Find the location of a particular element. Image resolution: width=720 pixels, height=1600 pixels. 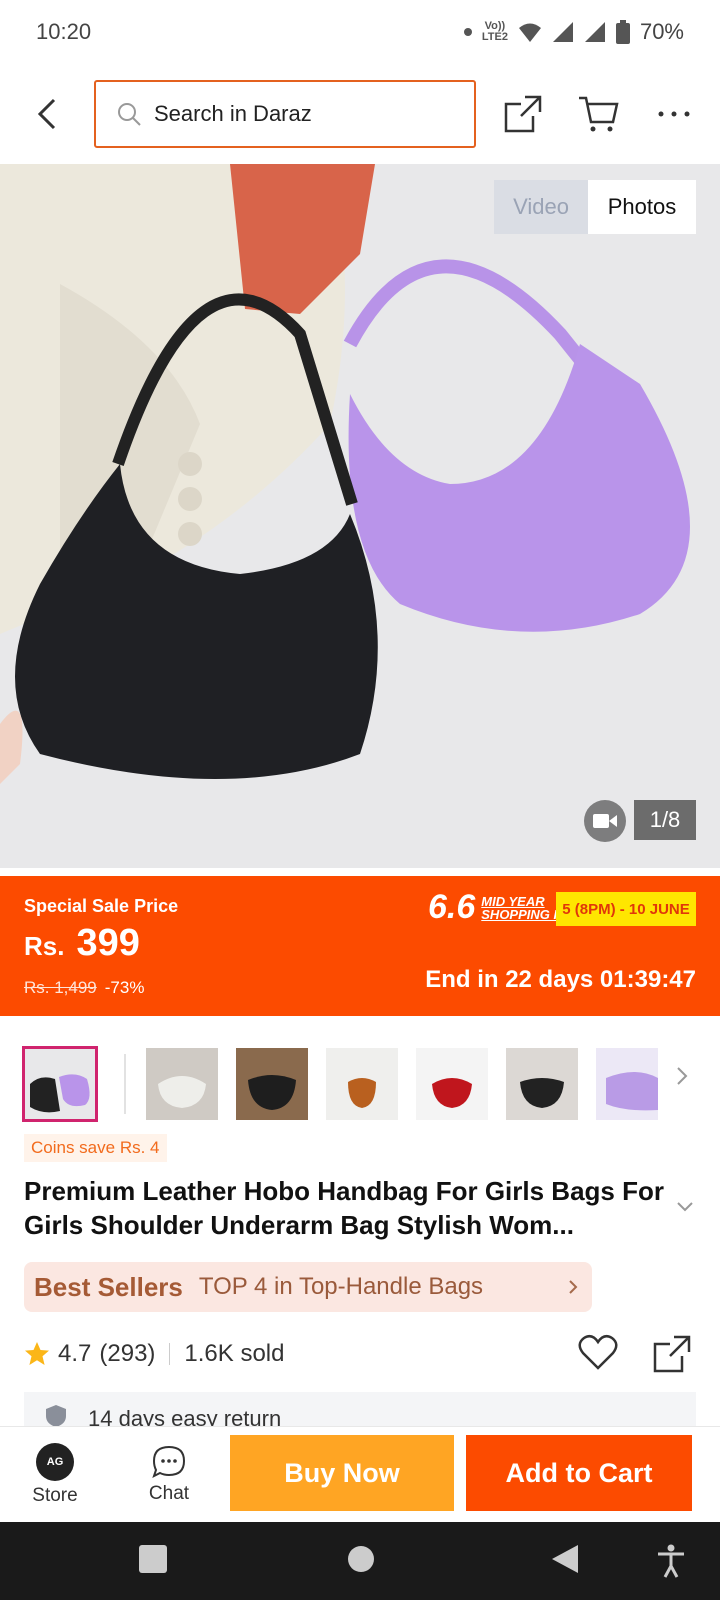

best-sellers-rank: TOP 4 in Top-Handle Bags is located at coordinates (341, 1286).